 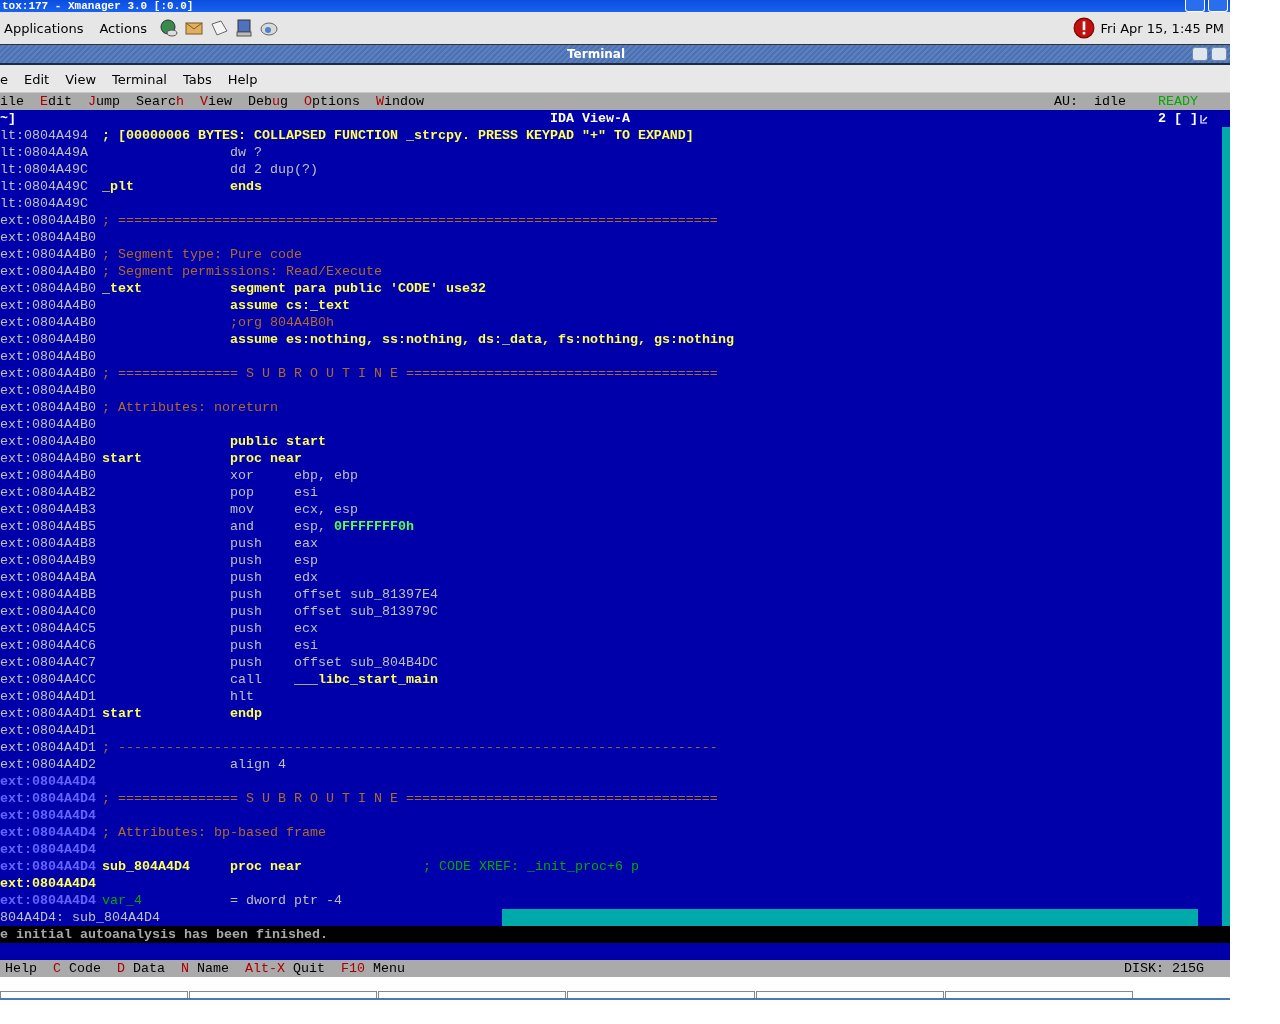 I want to click on key-hint: Alt-X Quit, so click(x=285, y=968).